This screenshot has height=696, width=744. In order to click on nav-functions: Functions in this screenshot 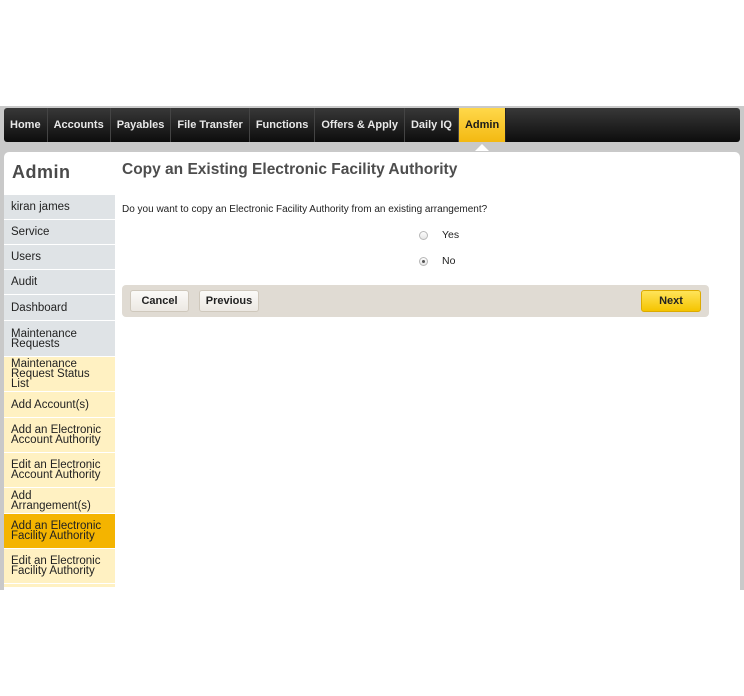, I will do `click(283, 125)`.